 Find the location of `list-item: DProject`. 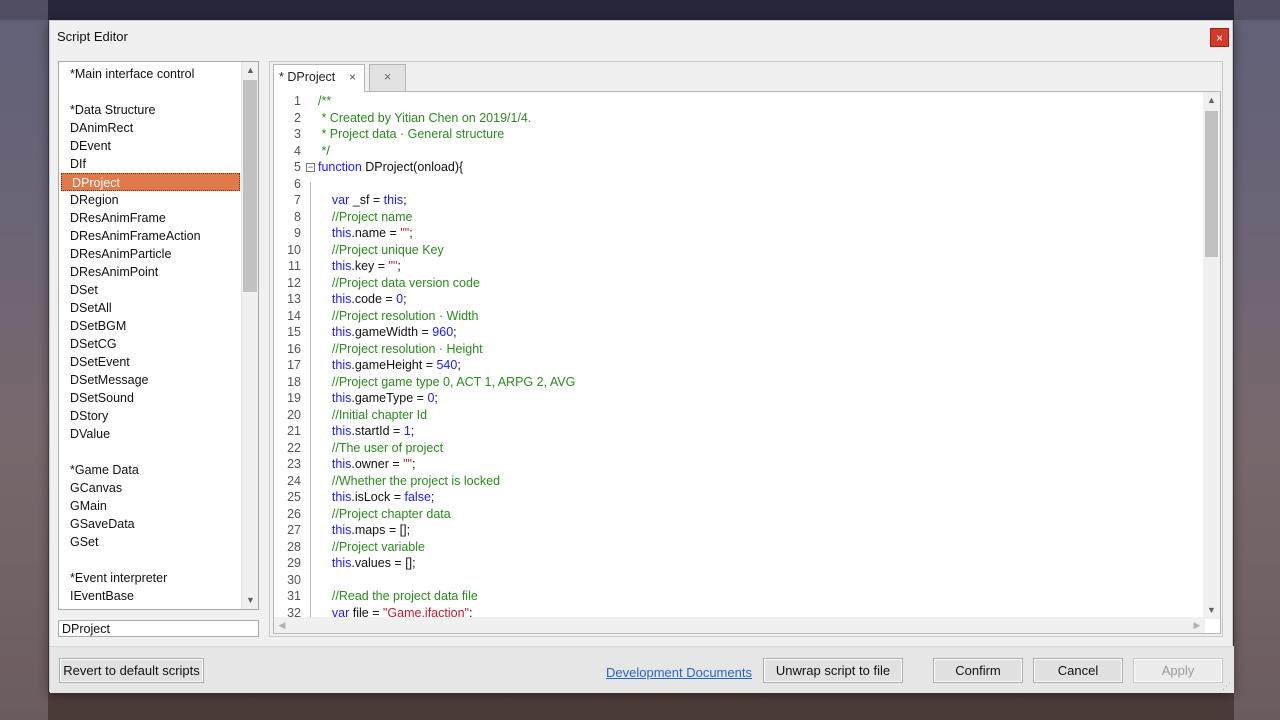

list-item: DProject is located at coordinates (150, 182).